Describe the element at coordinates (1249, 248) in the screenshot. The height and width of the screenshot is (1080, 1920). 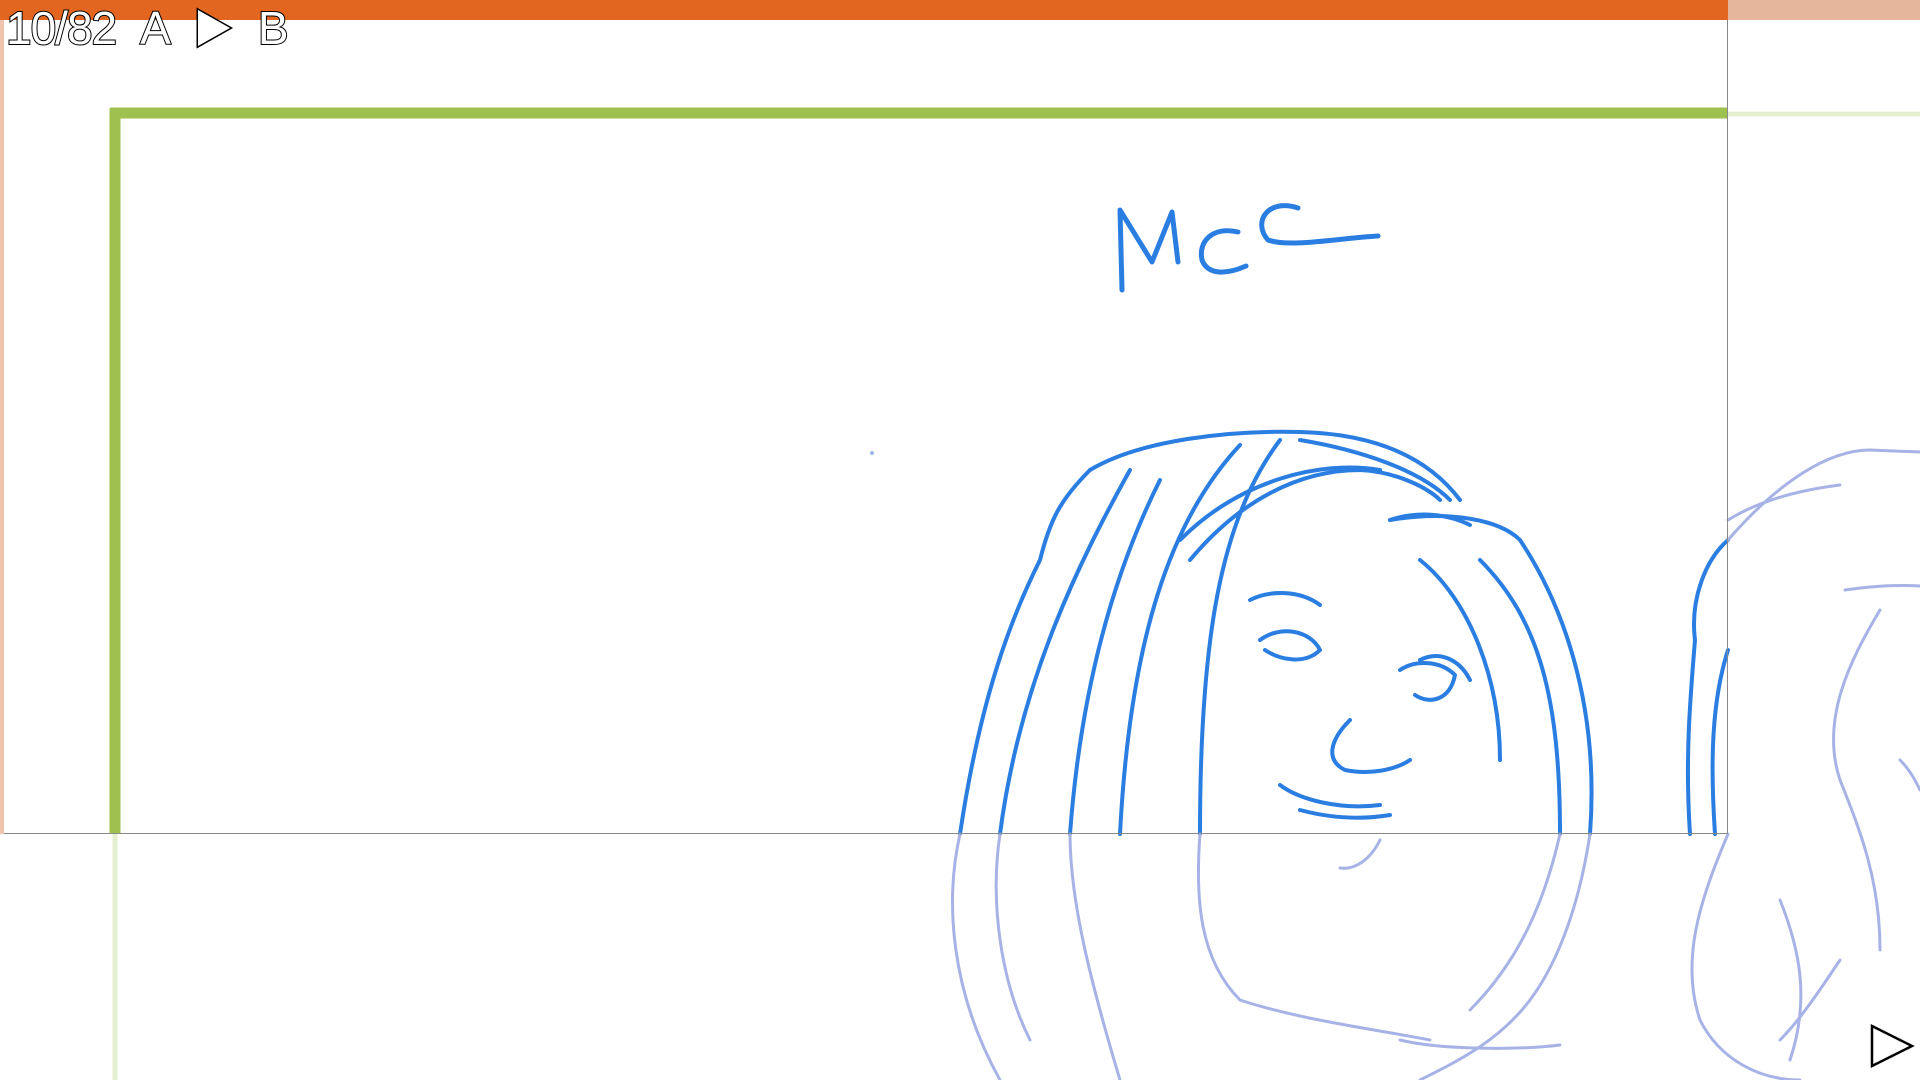
I see `handwritten-text` at that location.